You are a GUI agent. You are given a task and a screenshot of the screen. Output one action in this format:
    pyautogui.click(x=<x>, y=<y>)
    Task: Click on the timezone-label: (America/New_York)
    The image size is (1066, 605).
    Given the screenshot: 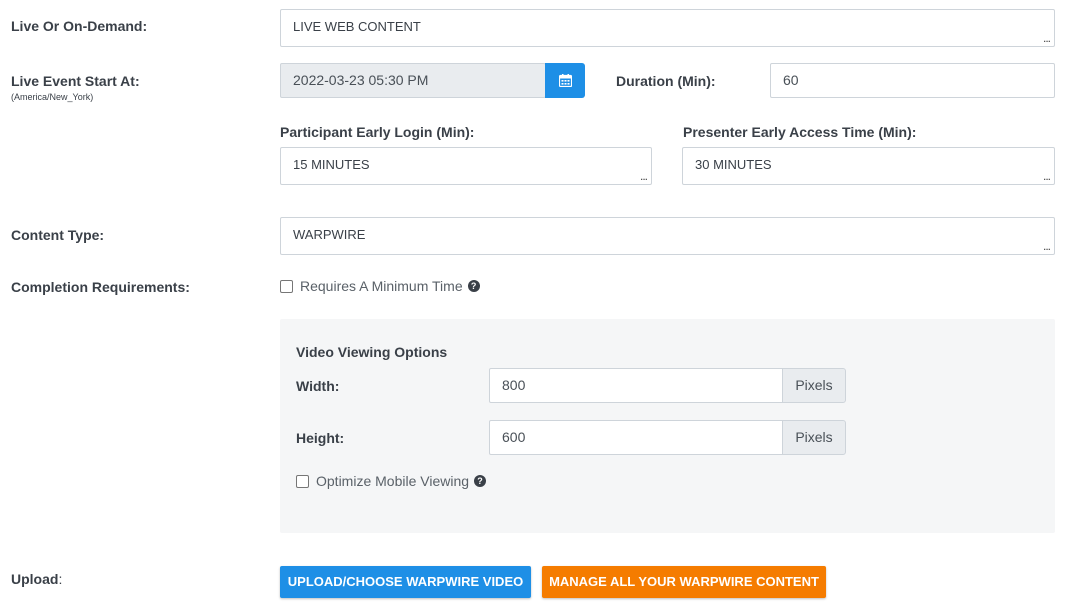 What is the action you would take?
    pyautogui.click(x=52, y=97)
    